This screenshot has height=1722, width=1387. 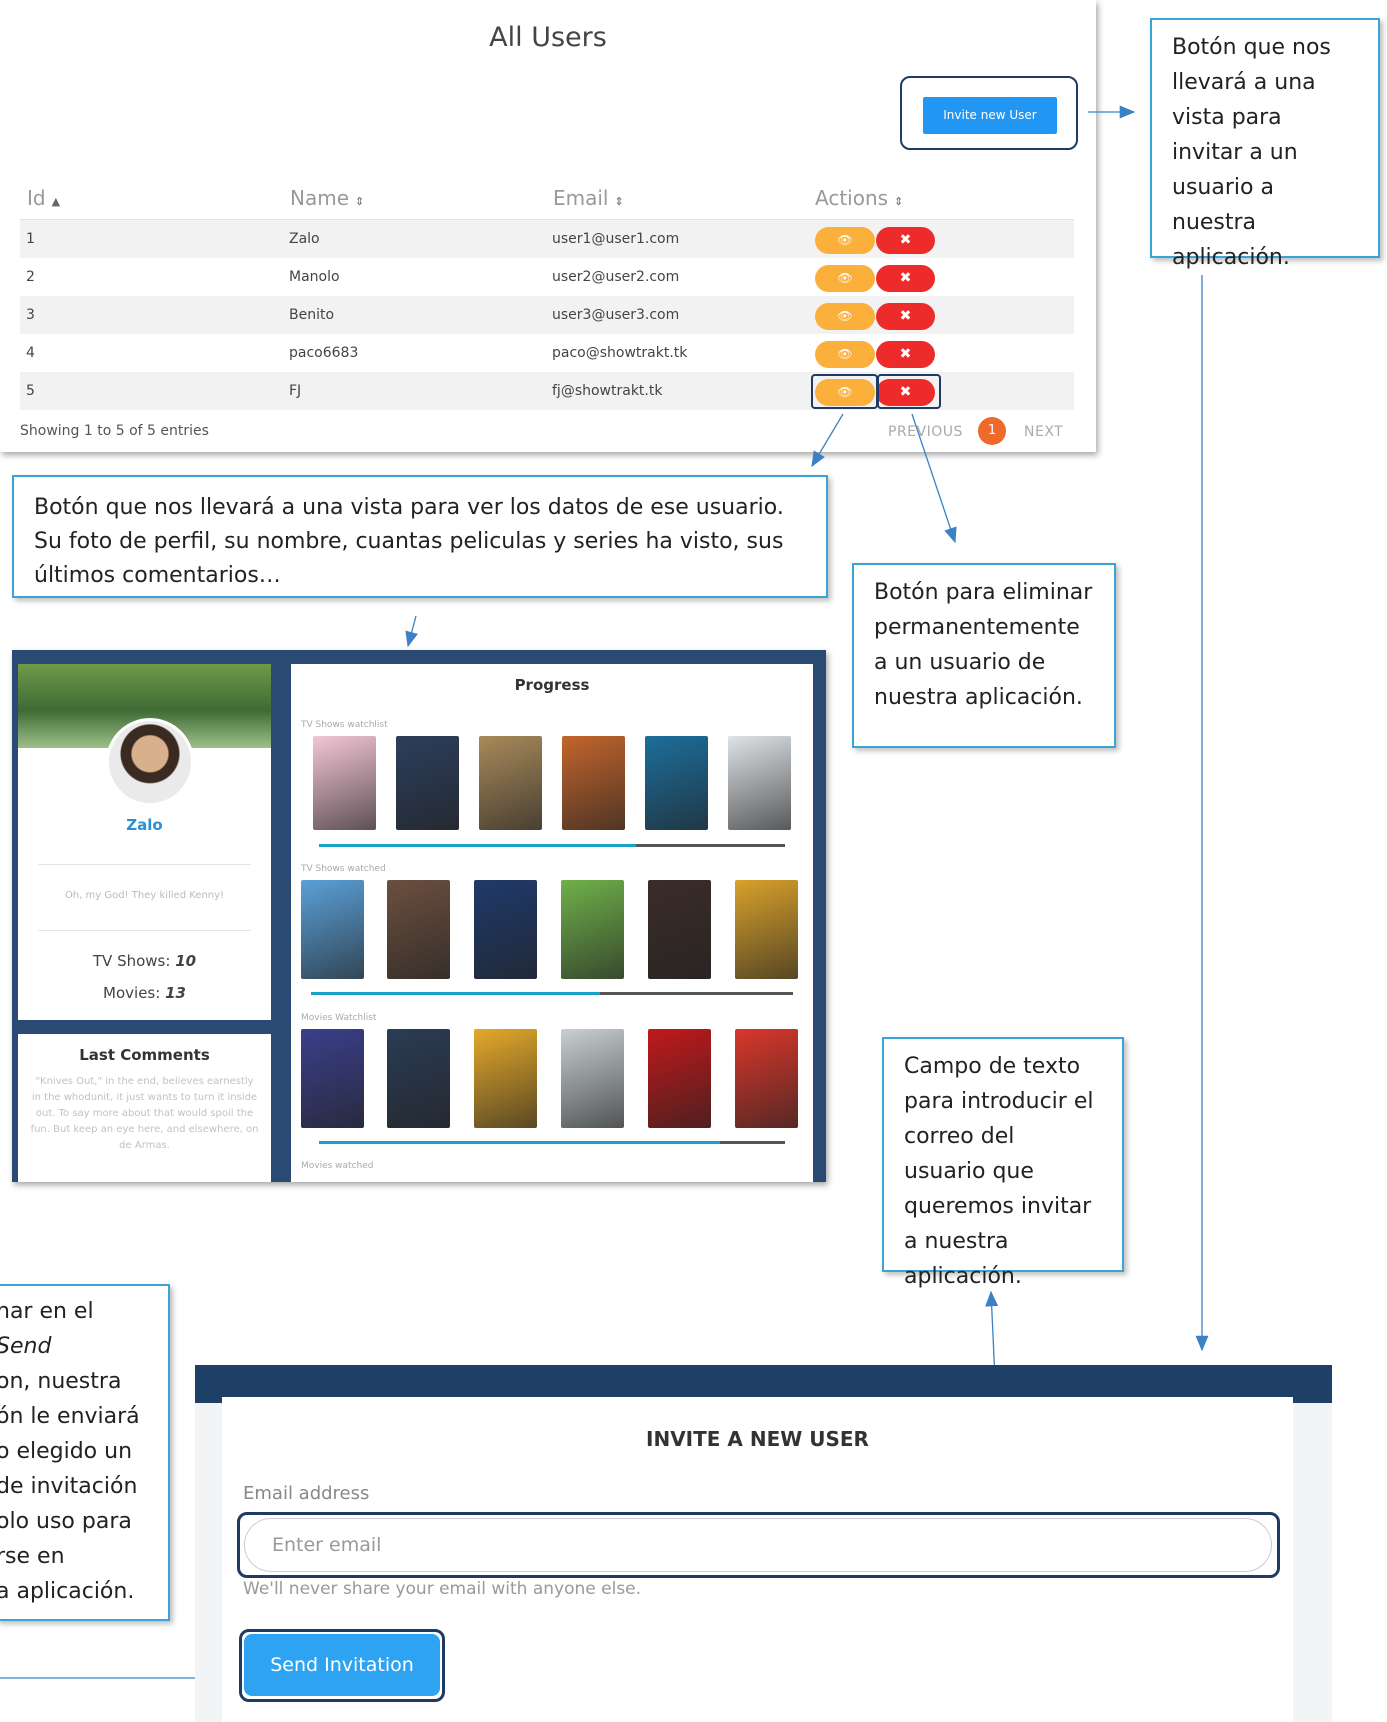 I want to click on section-label: Movies watched, so click(x=337, y=1166).